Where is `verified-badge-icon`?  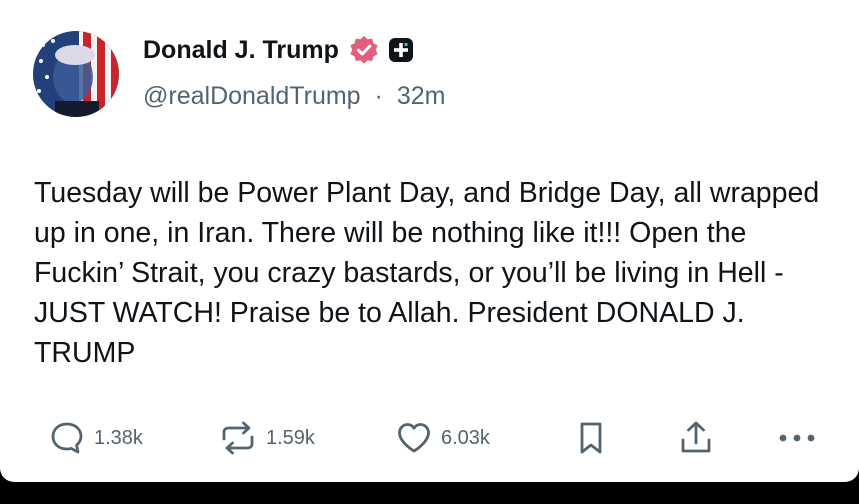 verified-badge-icon is located at coordinates (364, 50).